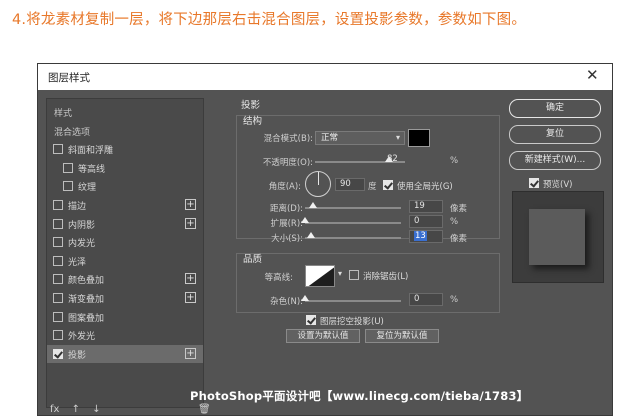 The height and width of the screenshot is (416, 633). I want to click on close-icon: ✕, so click(592, 75).